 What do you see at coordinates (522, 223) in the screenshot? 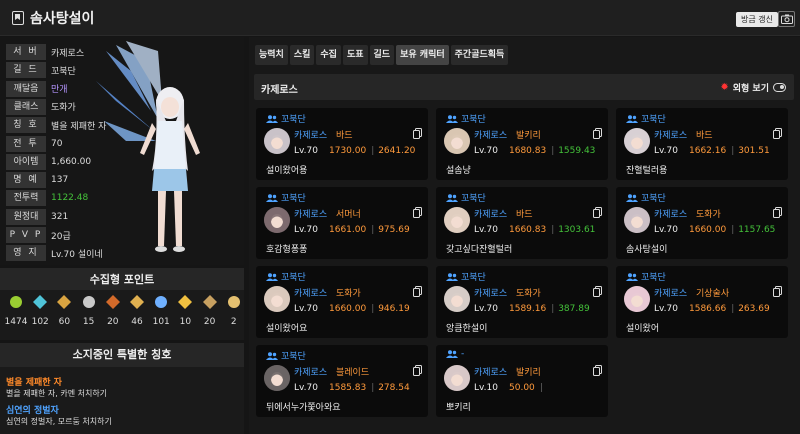
I see `character-card: 꼬북단 카제로스 바드 Lv.70 1660.83 | 1303.61 갖고싶다잔혈털러` at bounding box center [522, 223].